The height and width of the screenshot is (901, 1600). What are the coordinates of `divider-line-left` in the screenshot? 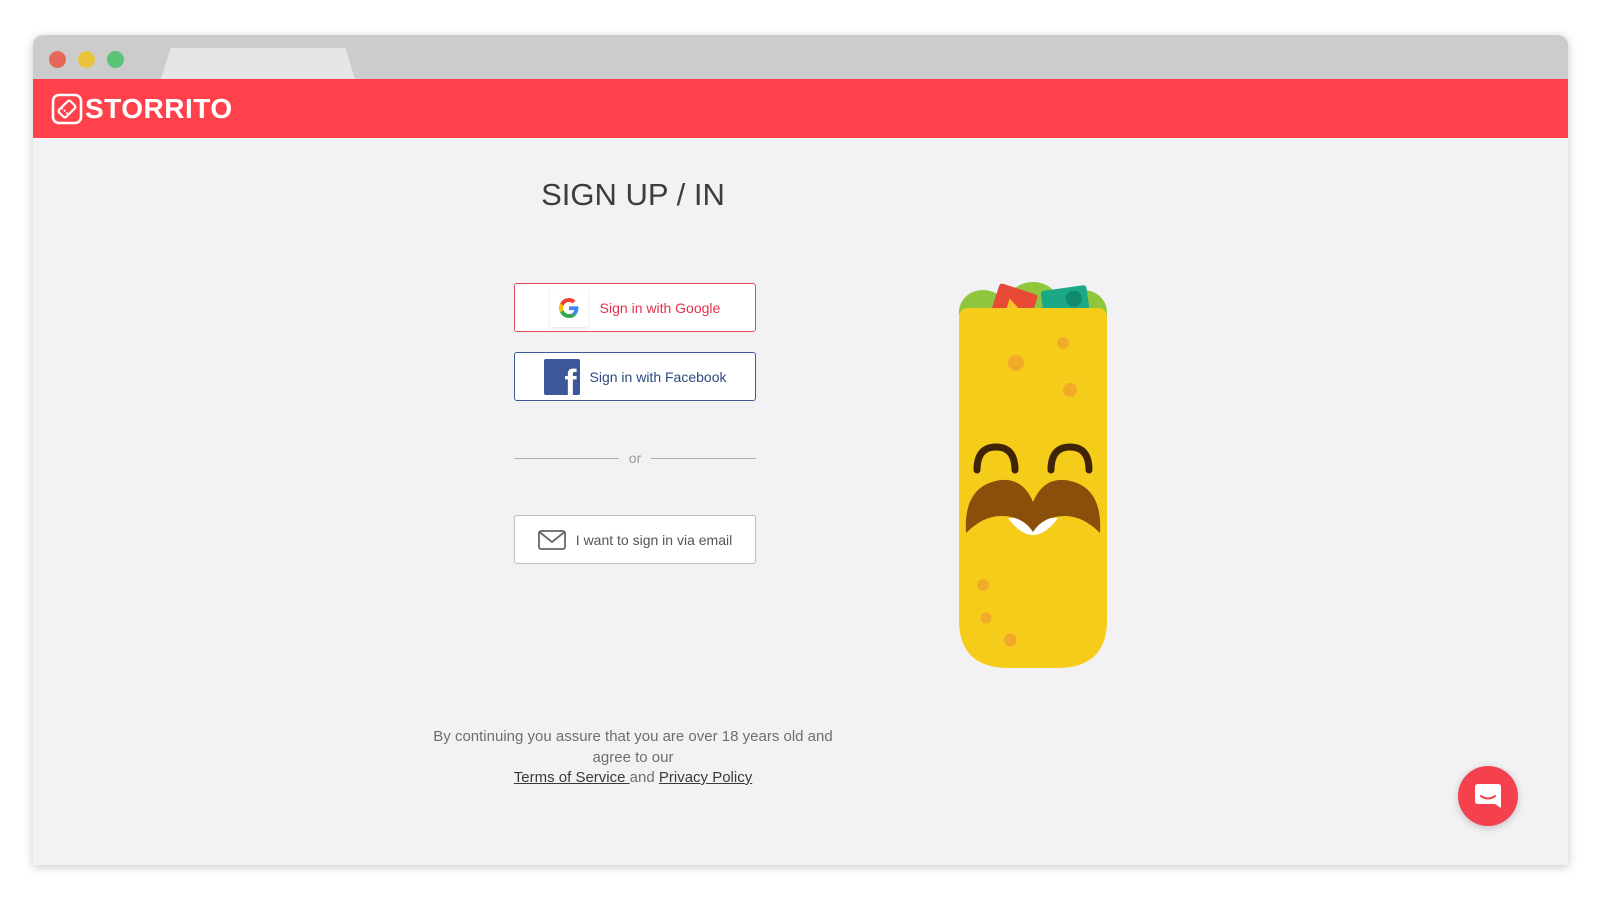 It's located at (566, 458).